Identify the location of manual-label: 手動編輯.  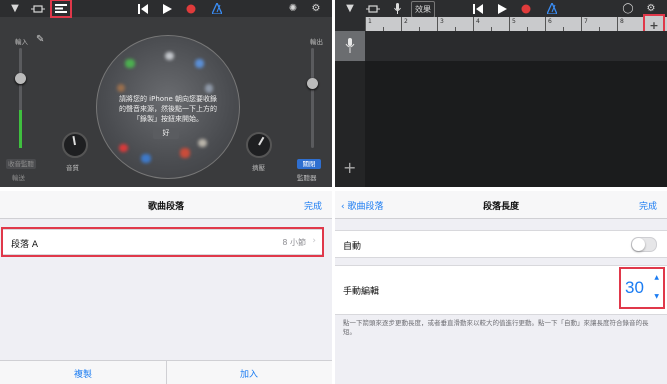
(361, 292).